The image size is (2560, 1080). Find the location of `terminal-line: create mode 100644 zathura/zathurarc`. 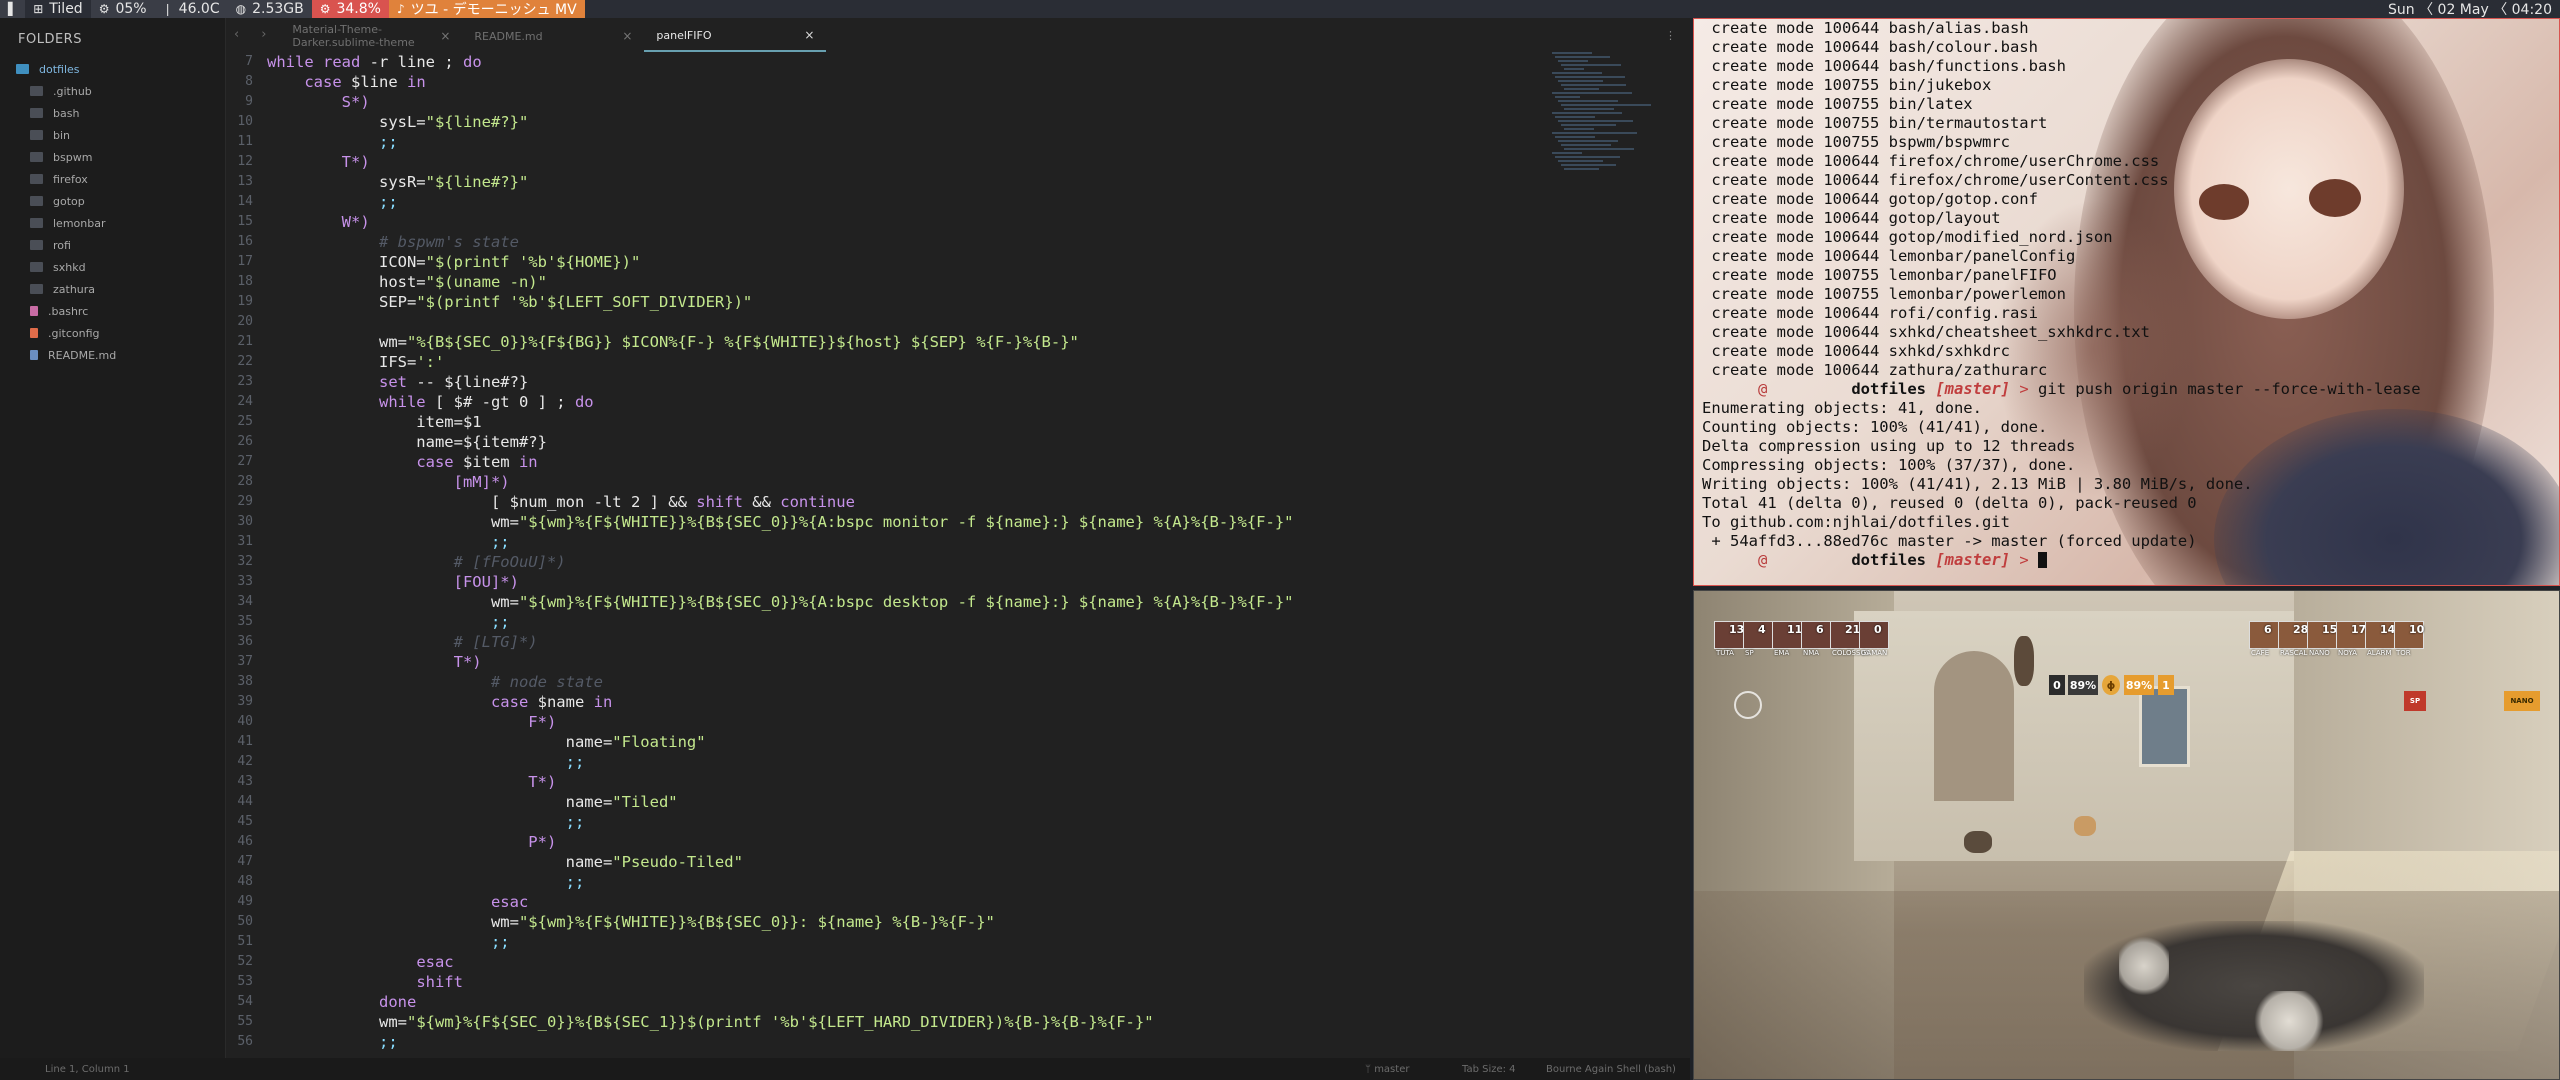

terminal-line: create mode 100644 zathura/zathurarc is located at coordinates (1875, 370).